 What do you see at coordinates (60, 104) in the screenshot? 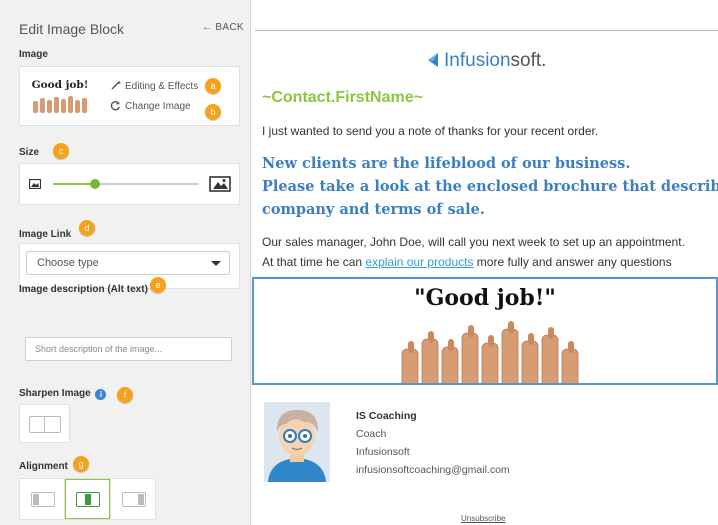
I see `thumbs-up-crowd-thumbnail` at bounding box center [60, 104].